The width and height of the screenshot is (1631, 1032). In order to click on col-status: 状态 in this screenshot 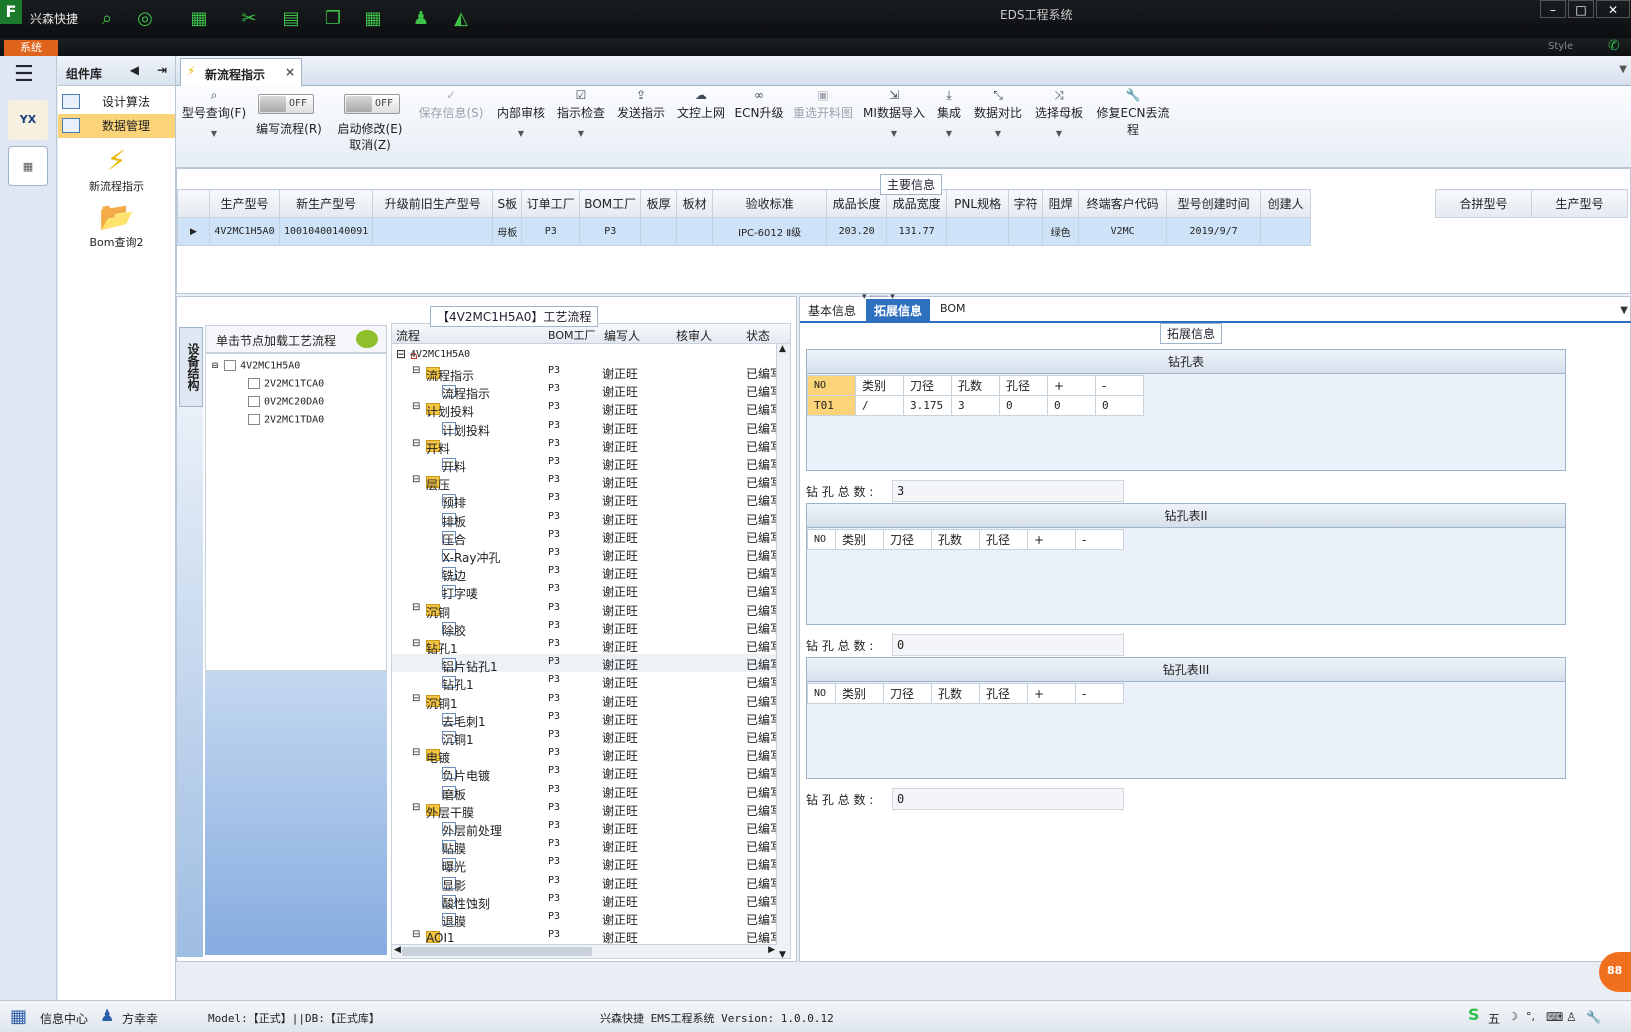, I will do `click(758, 335)`.